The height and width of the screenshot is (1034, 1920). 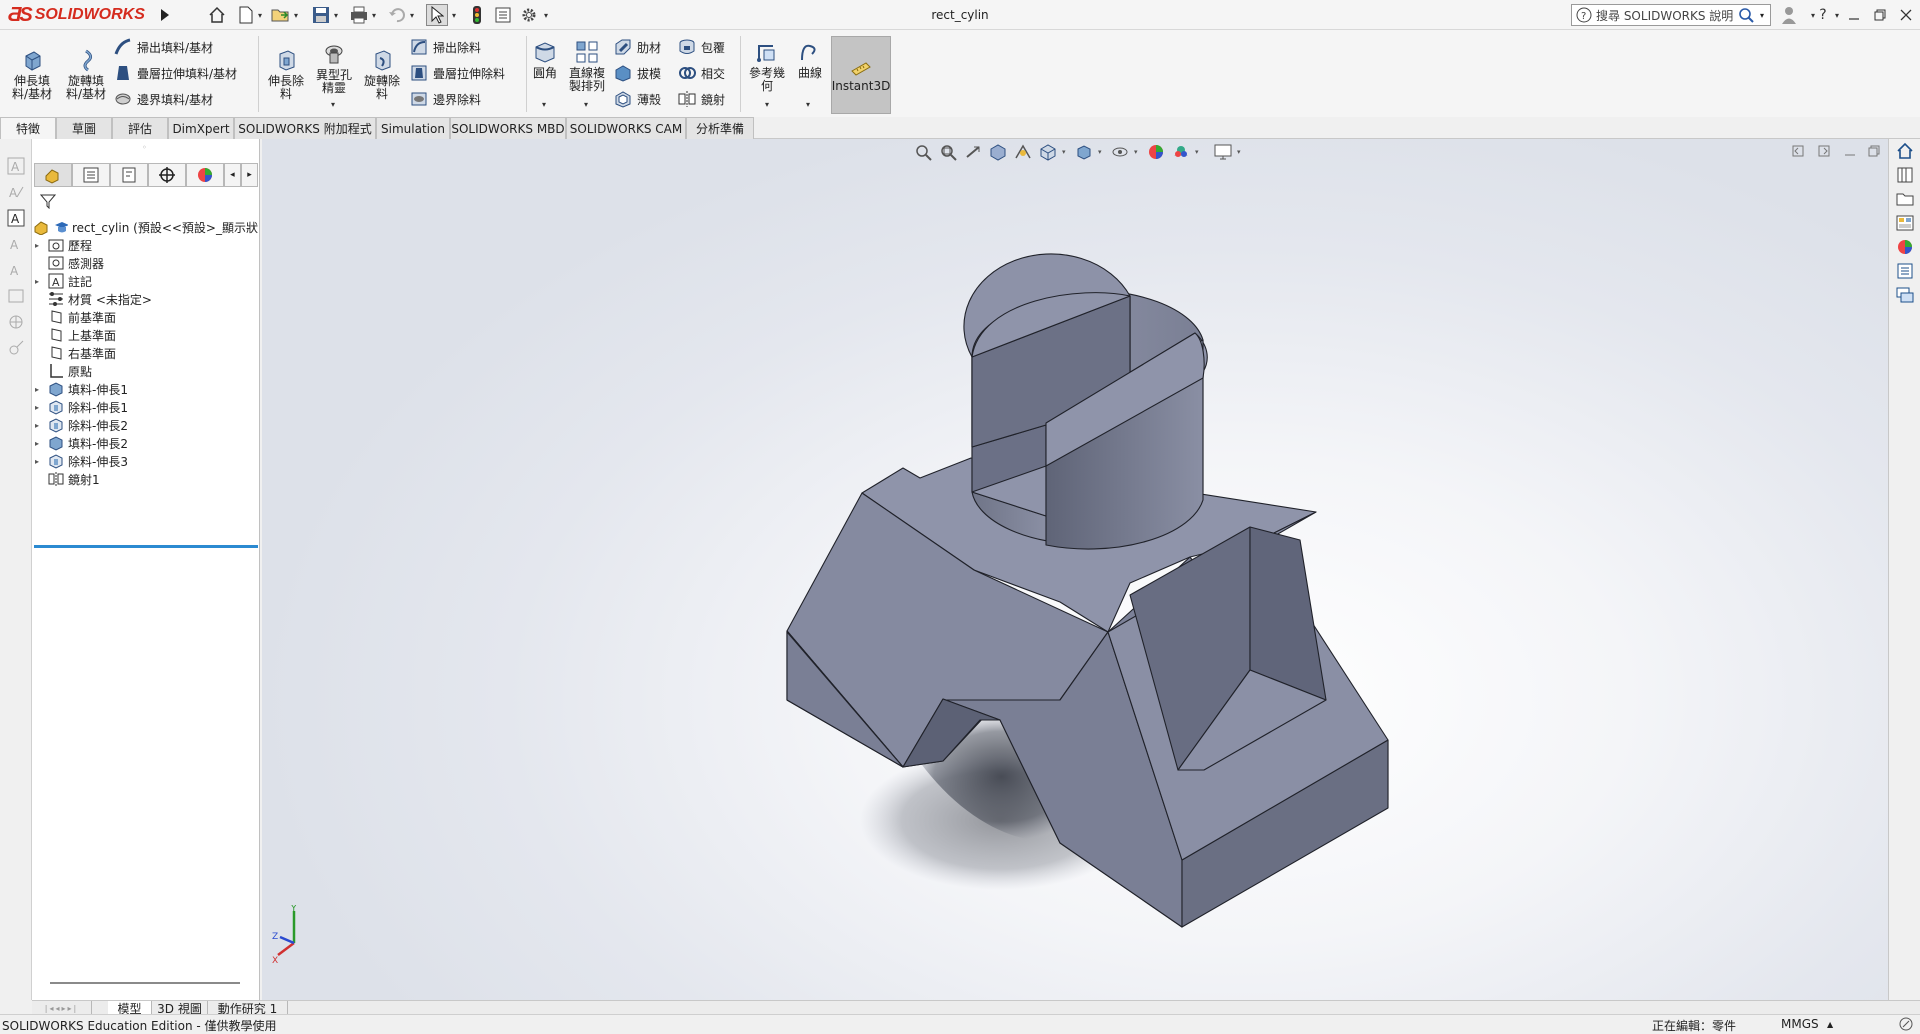 I want to click on tree-item-sensors: 感測器, so click(x=145, y=263).